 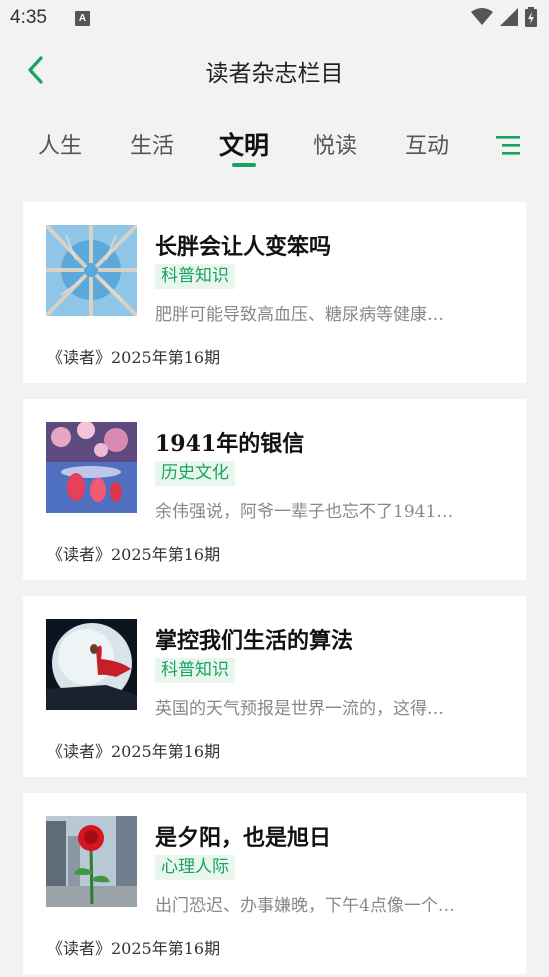 I want to click on category-menu-button, so click(x=509, y=146).